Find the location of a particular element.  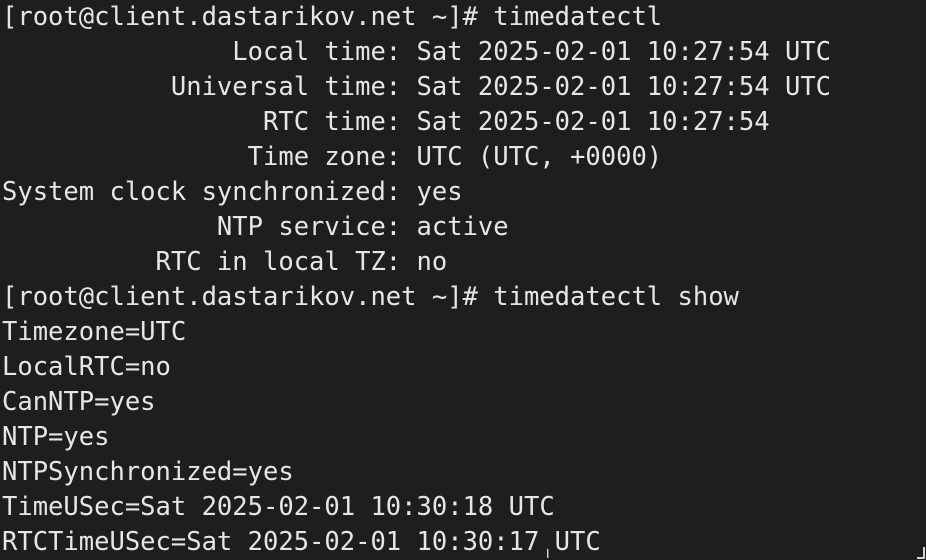

terminal-line-timezone: Timezone=UTC is located at coordinates (94, 332).